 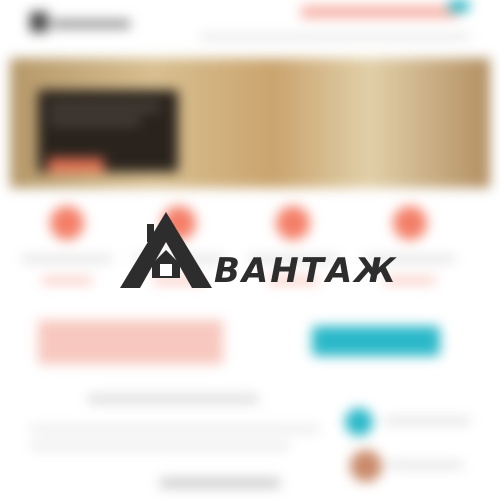 I want to click on header-logo-mark, so click(x=39, y=22).